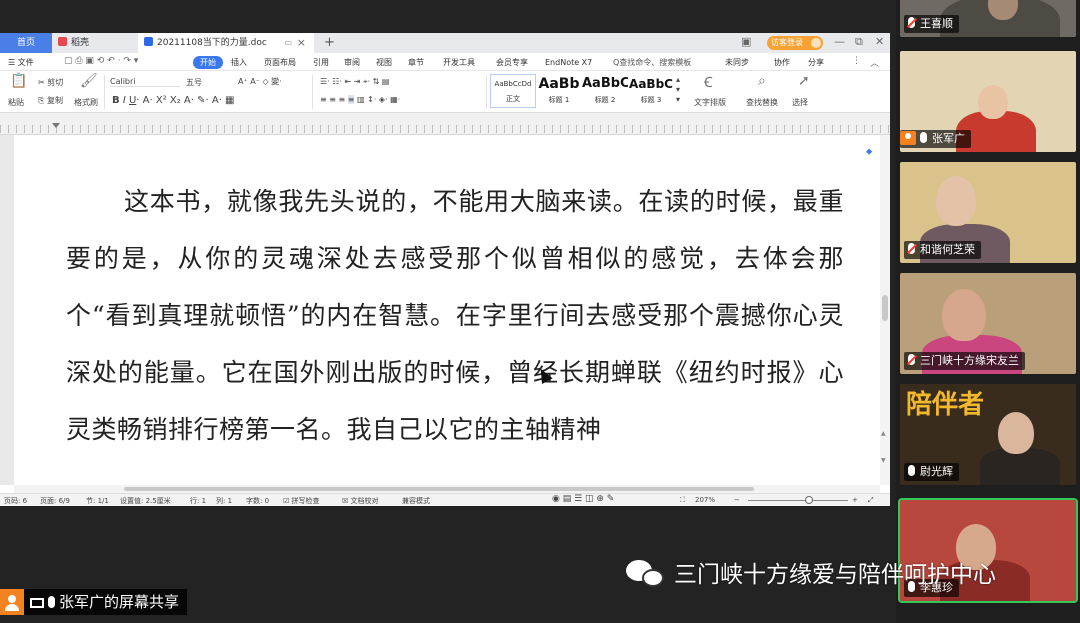 This screenshot has height=623, width=1080. Describe the element at coordinates (512, 62) in the screenshot. I see `menu-member: 会员专享` at that location.